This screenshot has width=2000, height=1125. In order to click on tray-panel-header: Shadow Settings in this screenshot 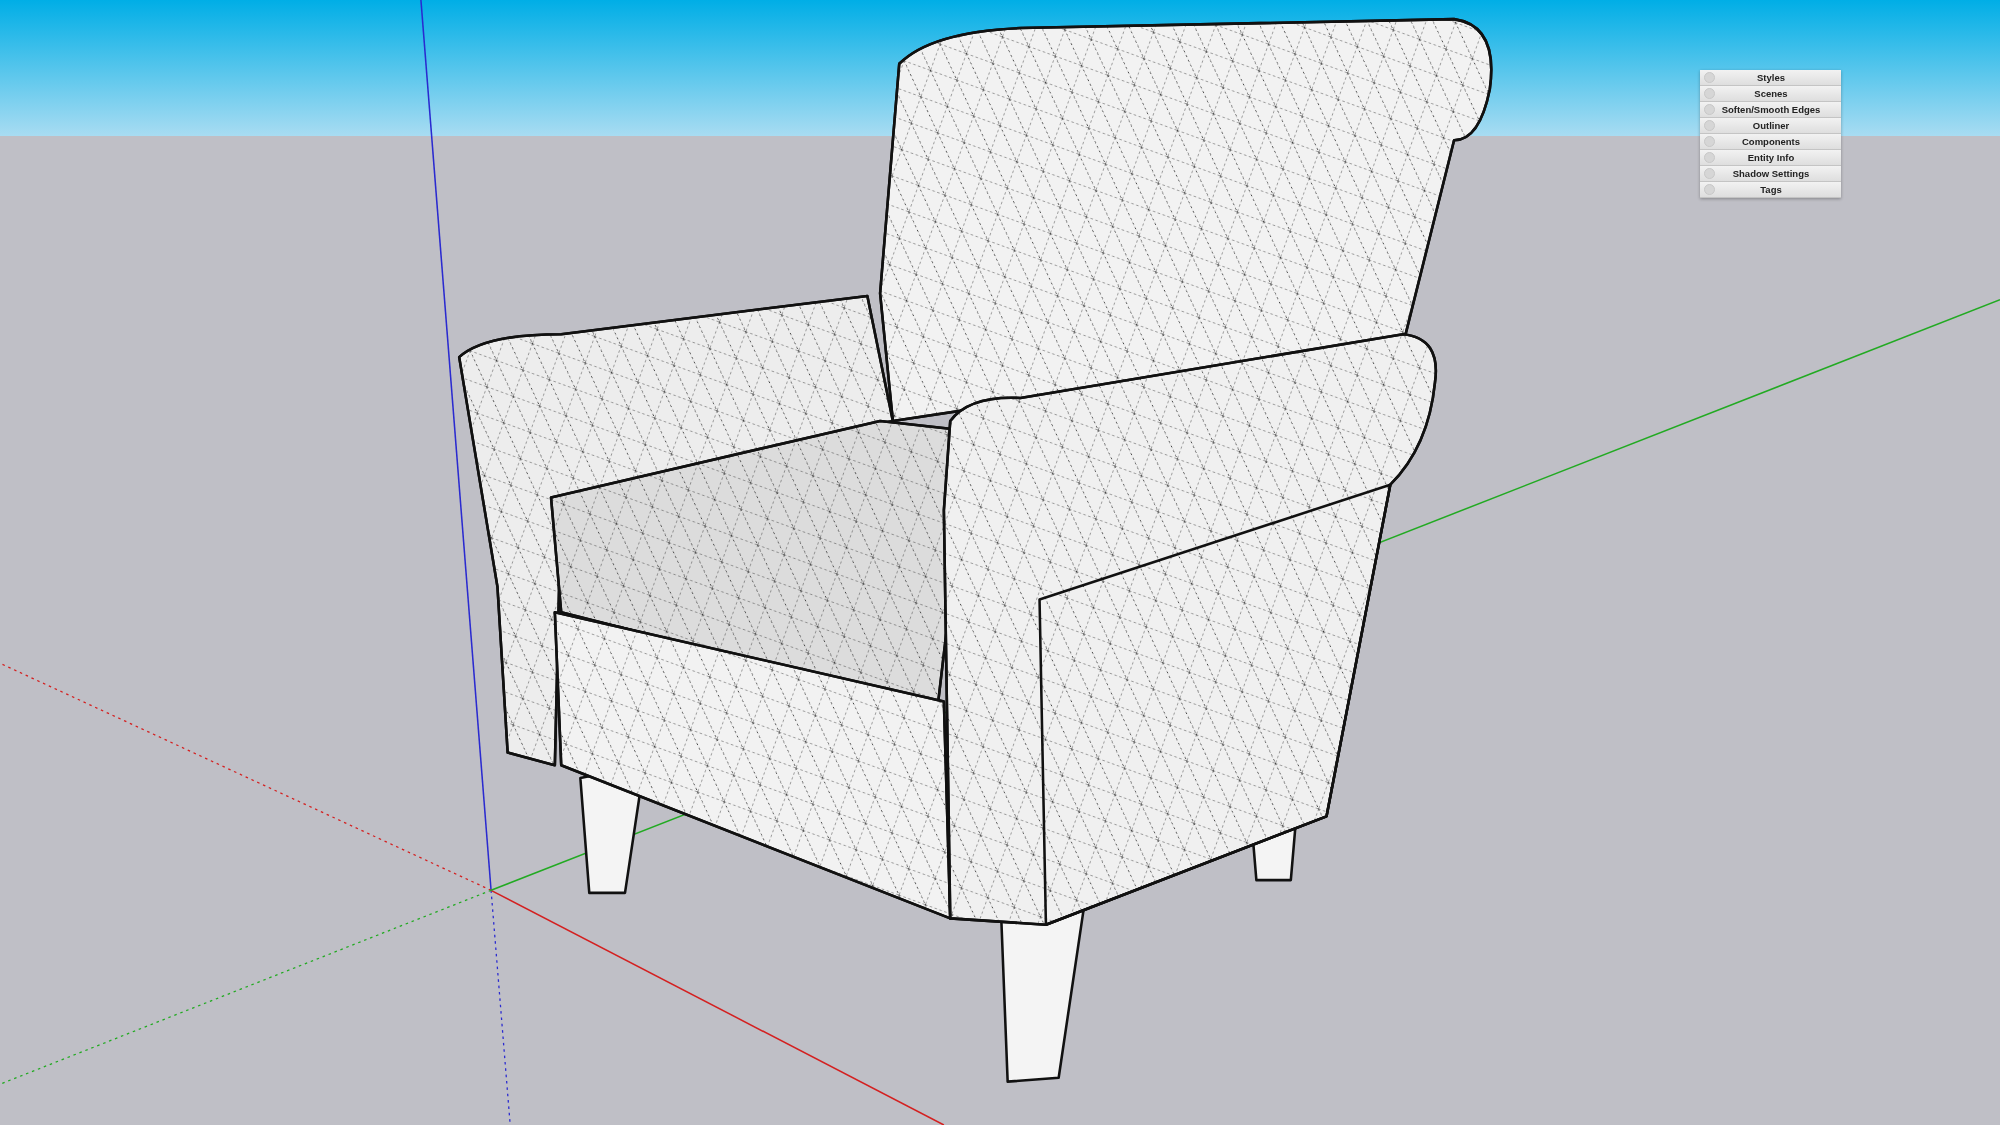, I will do `click(1770, 174)`.